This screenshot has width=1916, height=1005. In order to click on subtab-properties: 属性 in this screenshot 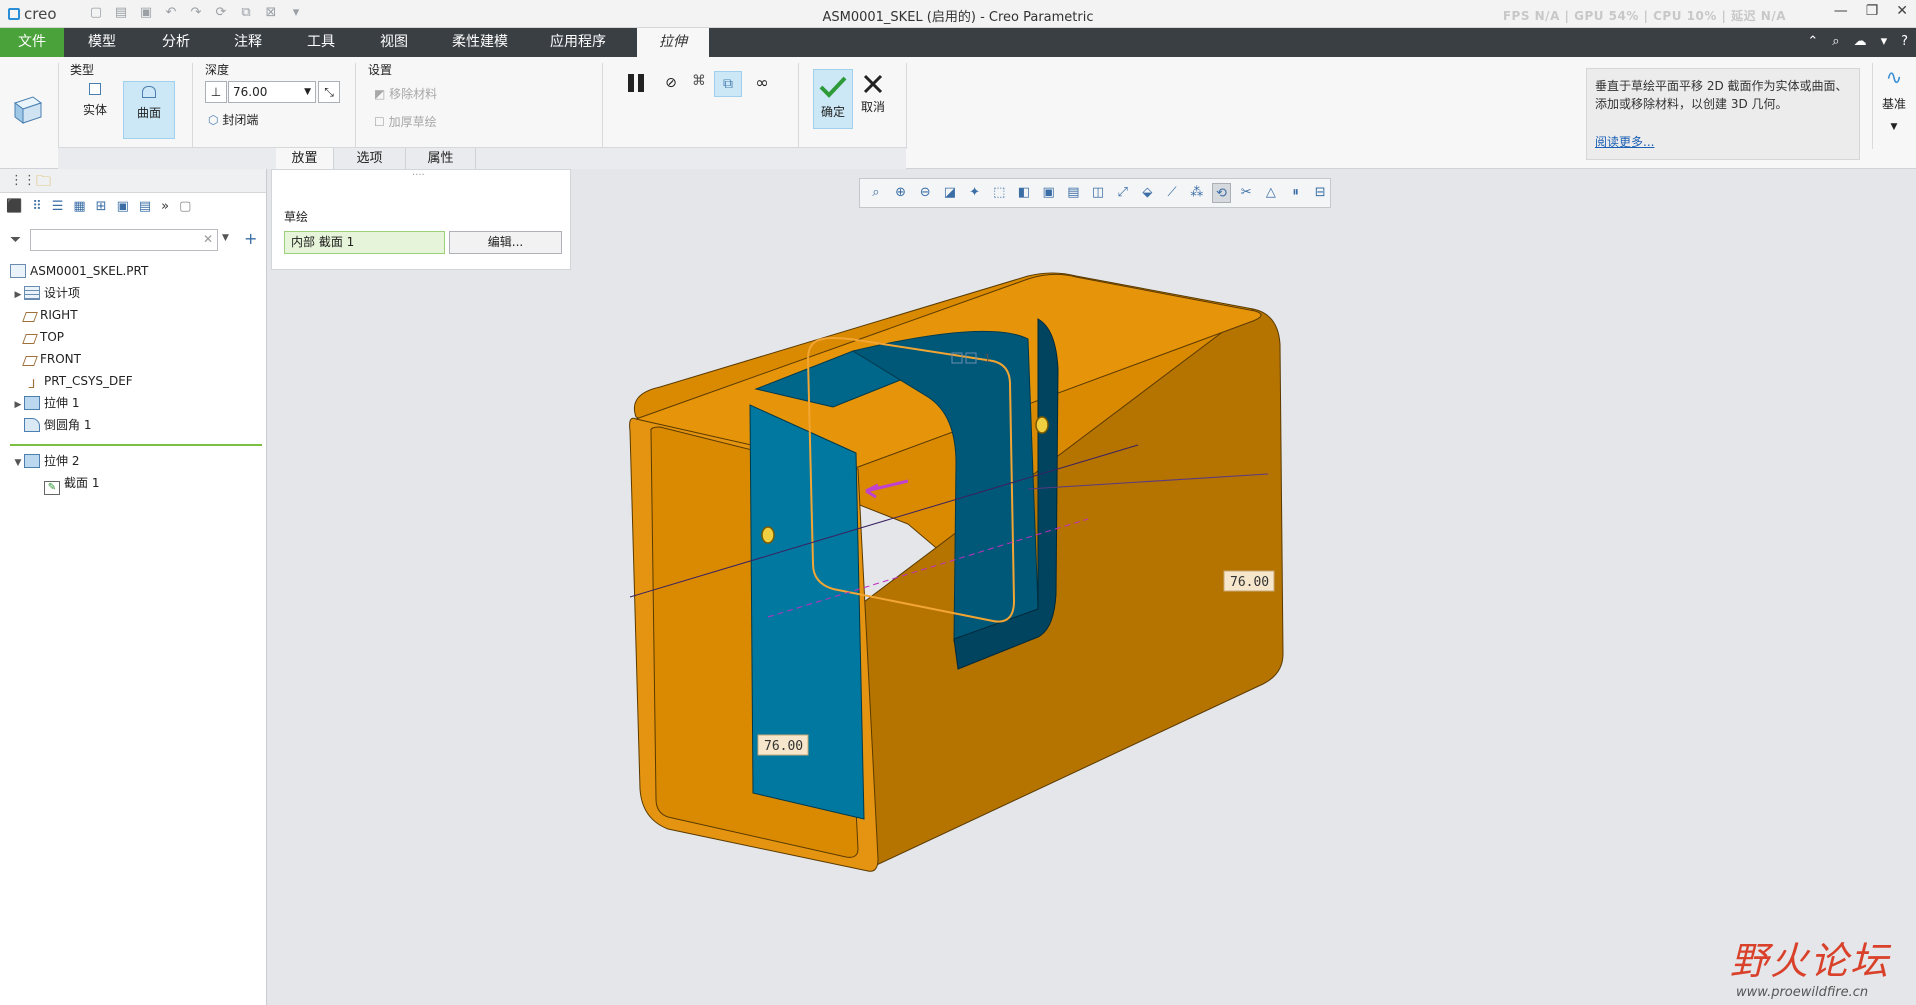, I will do `click(441, 159)`.